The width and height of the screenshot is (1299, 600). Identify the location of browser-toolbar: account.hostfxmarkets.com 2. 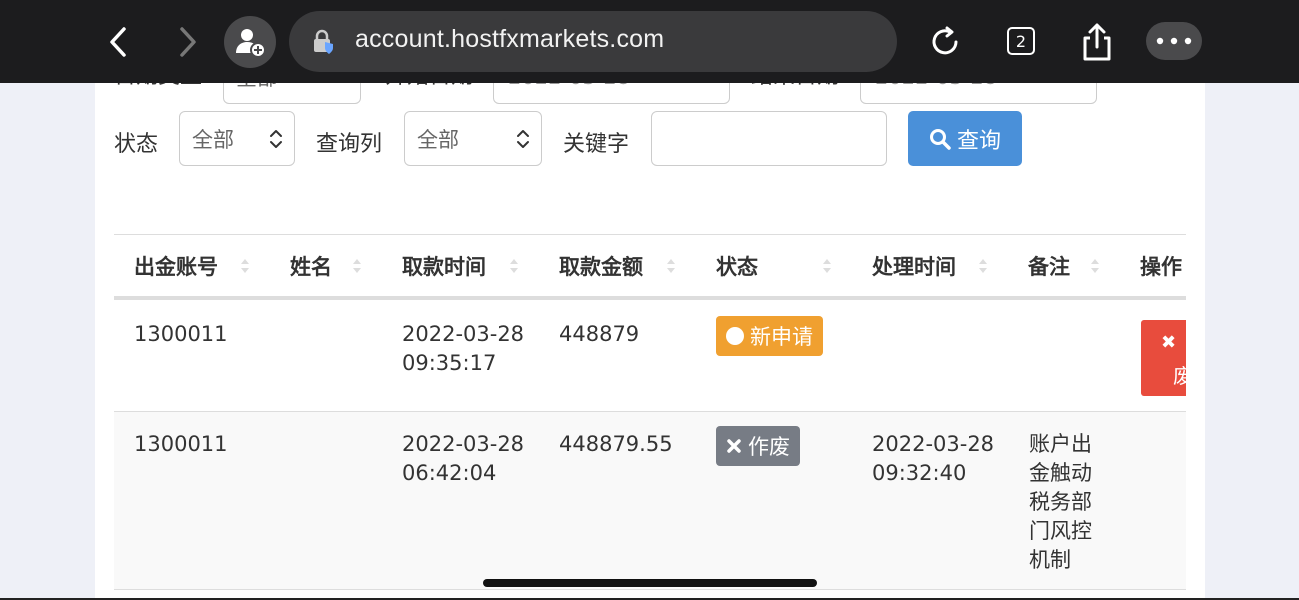
(649, 41).